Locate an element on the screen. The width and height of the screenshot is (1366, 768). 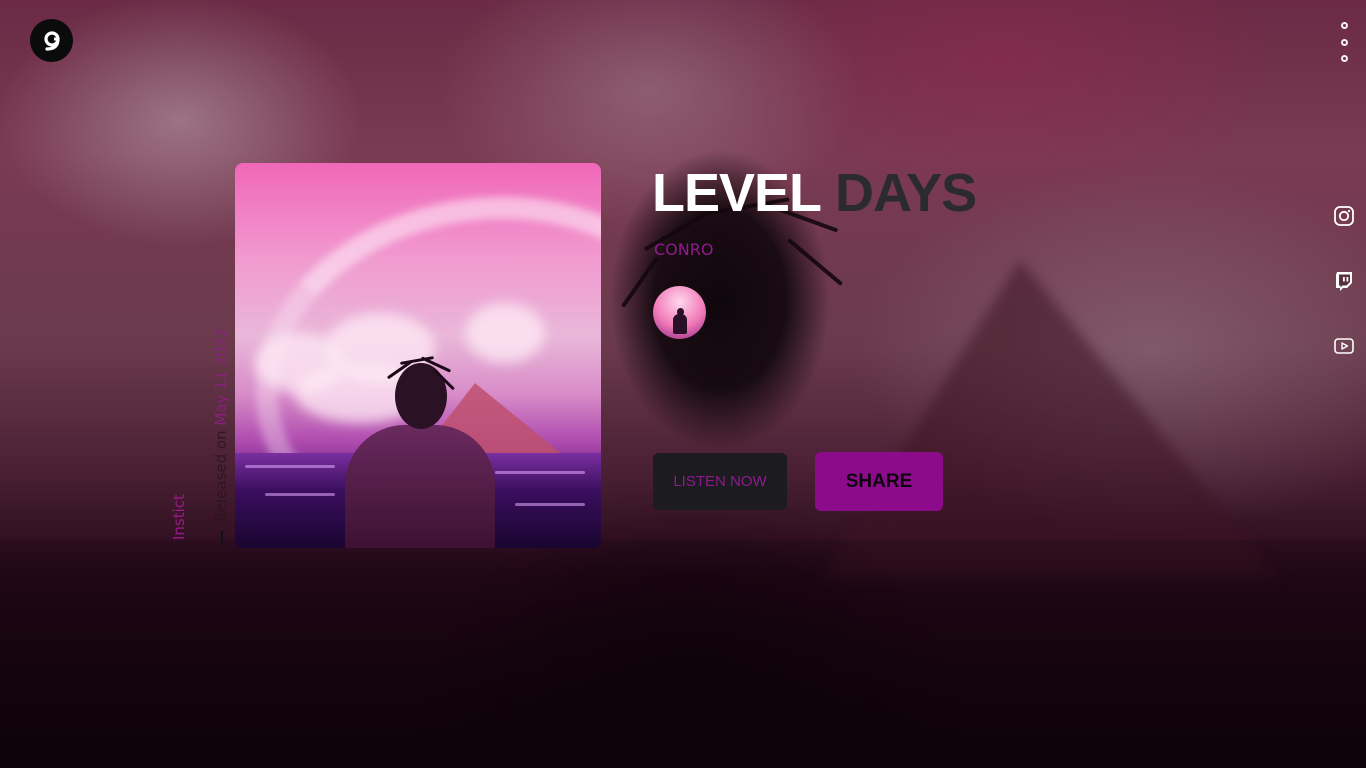
instagram-icon is located at coordinates (1344, 216).